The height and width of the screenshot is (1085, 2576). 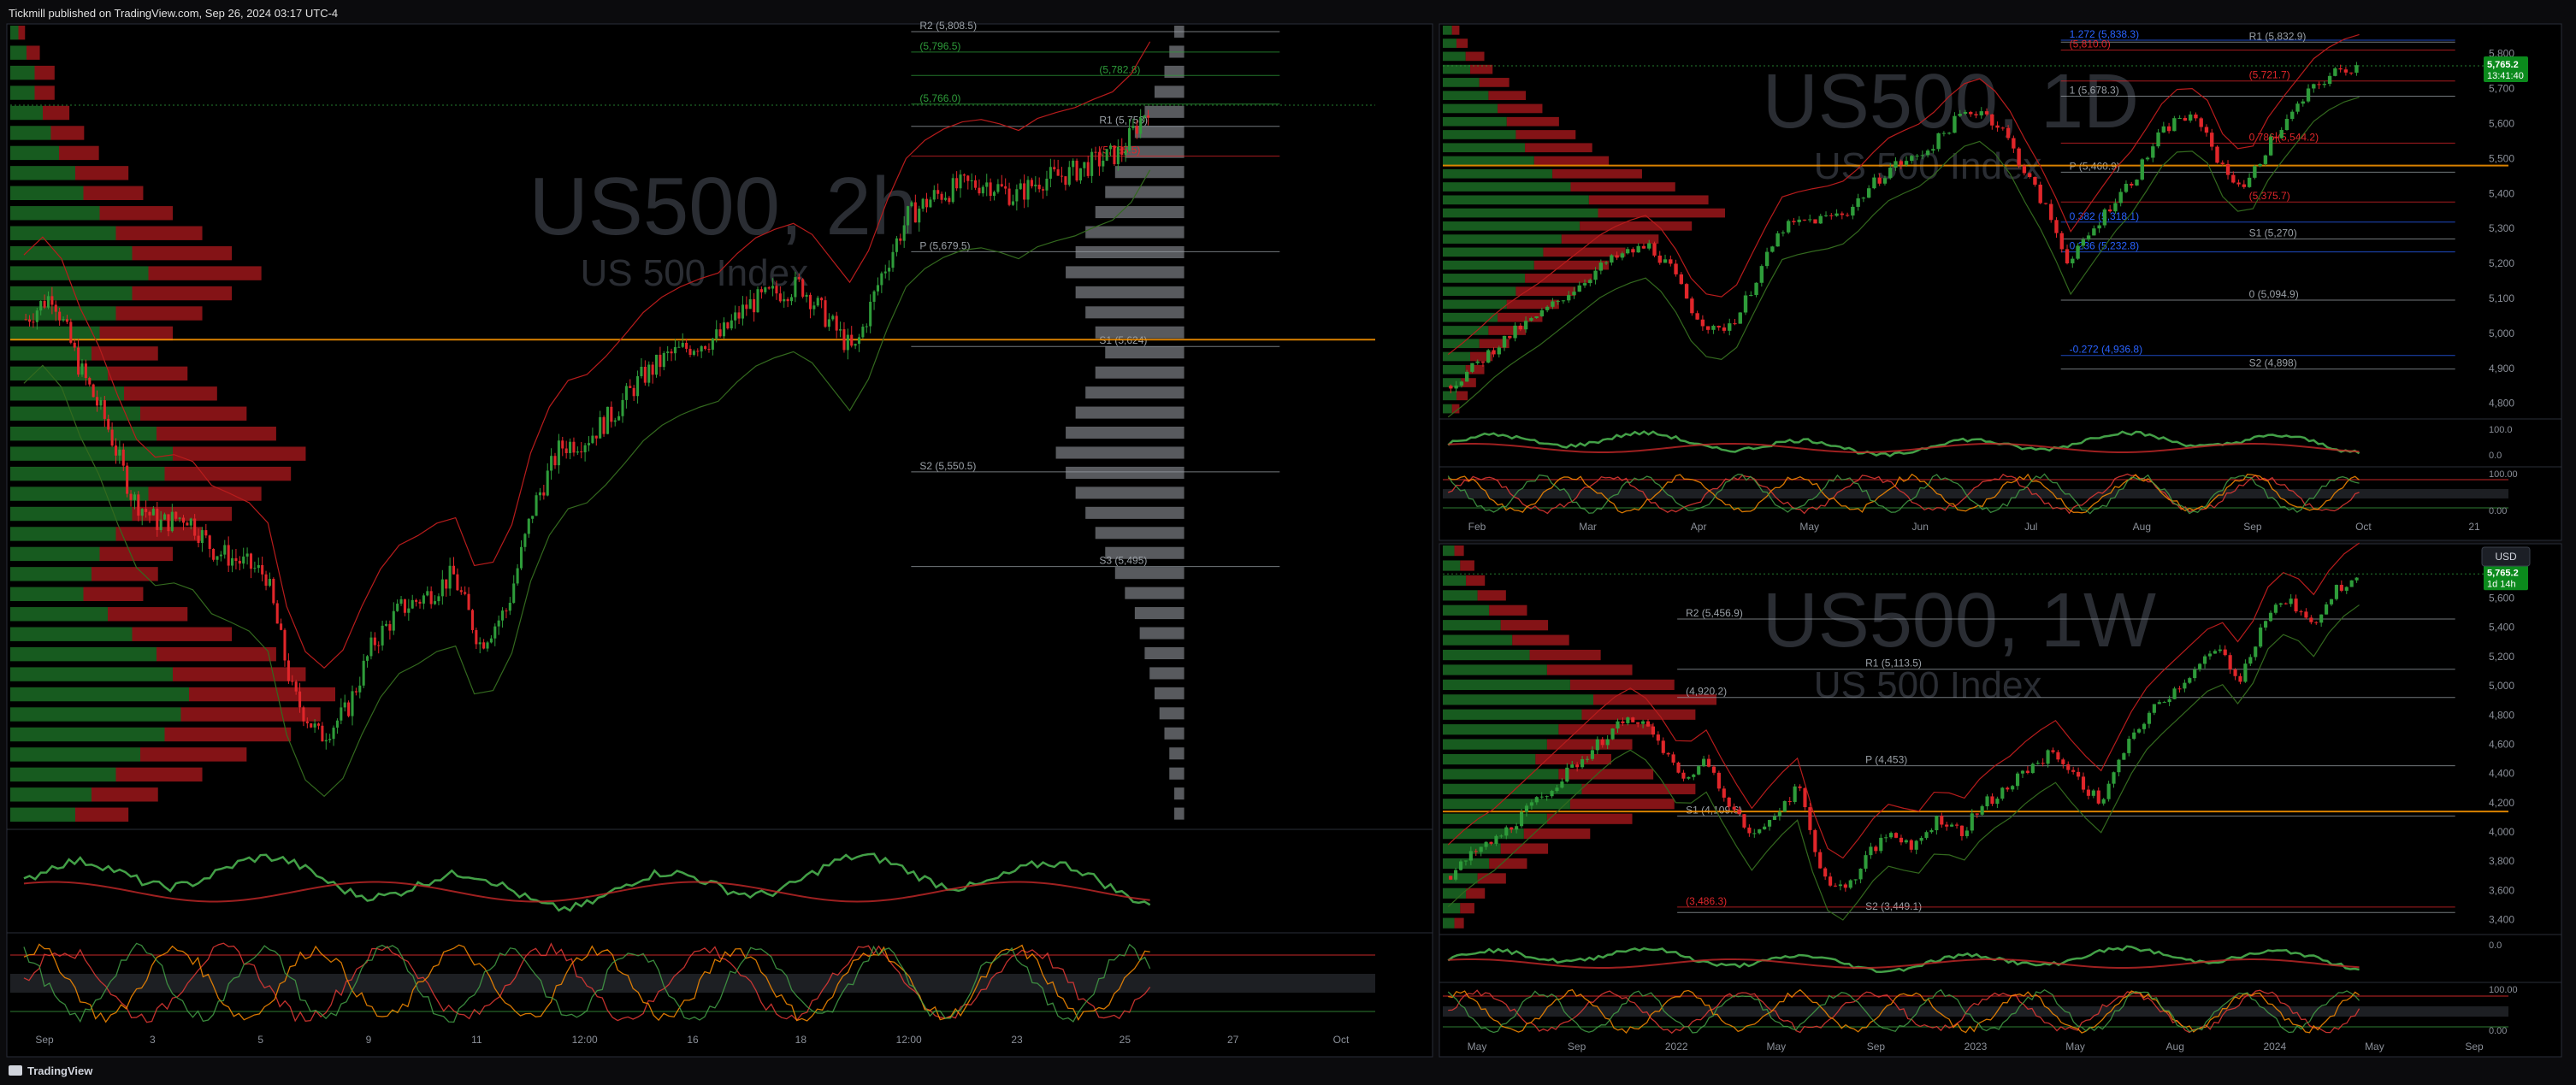 I want to click on time-axis-label: 2022, so click(x=1676, y=1047).